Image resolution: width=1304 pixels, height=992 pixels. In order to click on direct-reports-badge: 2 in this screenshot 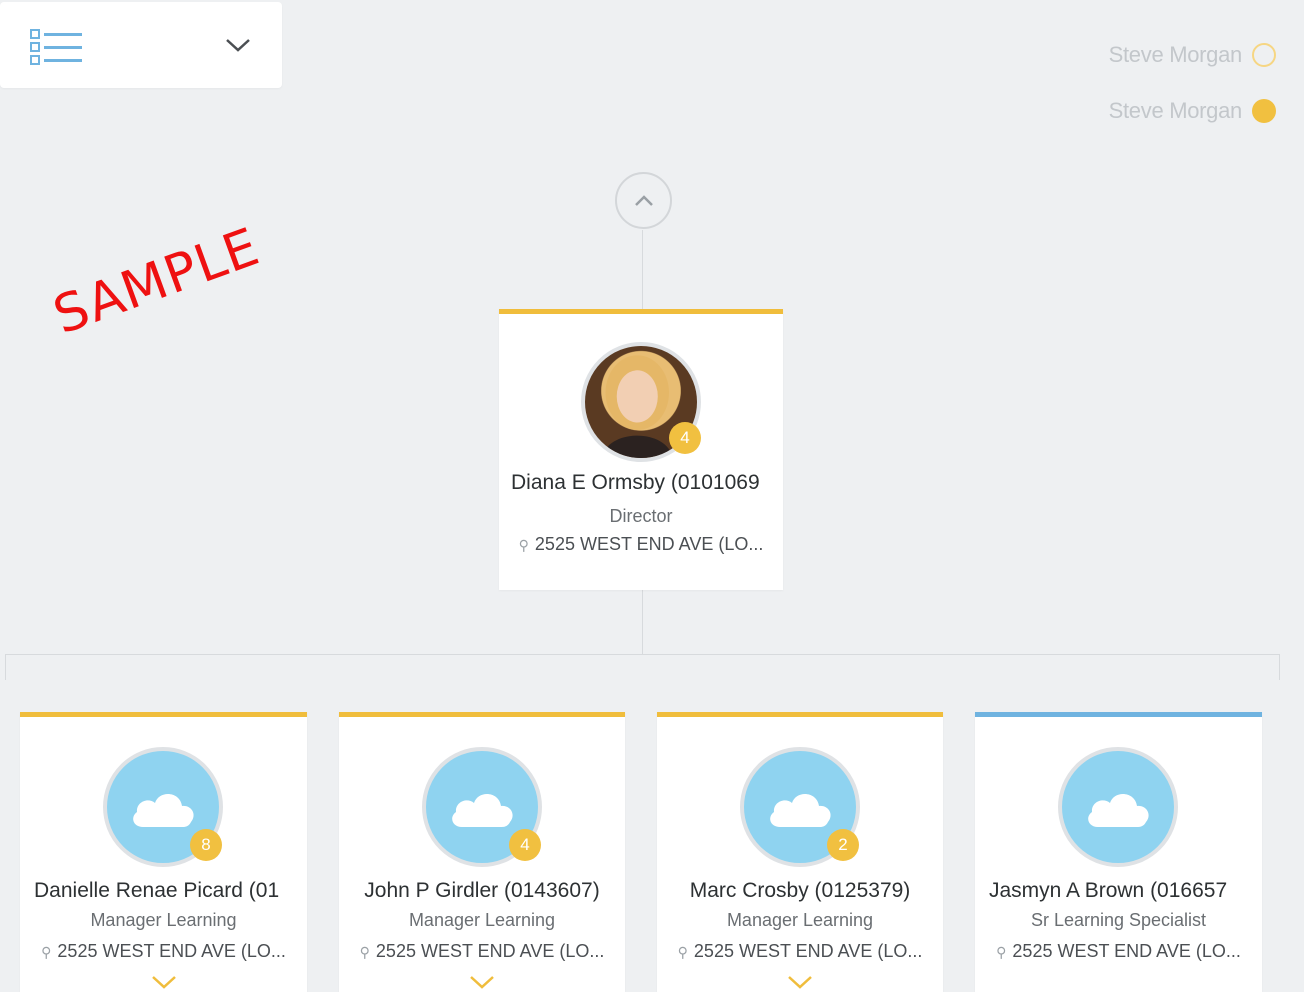, I will do `click(843, 845)`.